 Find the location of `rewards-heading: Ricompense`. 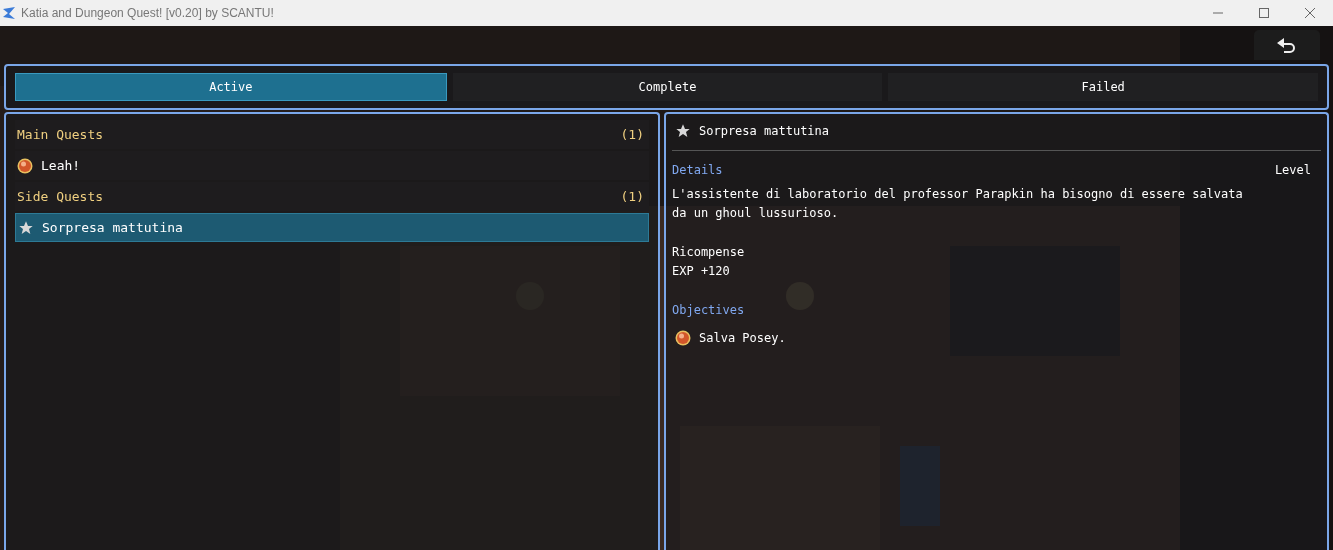

rewards-heading: Ricompense is located at coordinates (708, 252).